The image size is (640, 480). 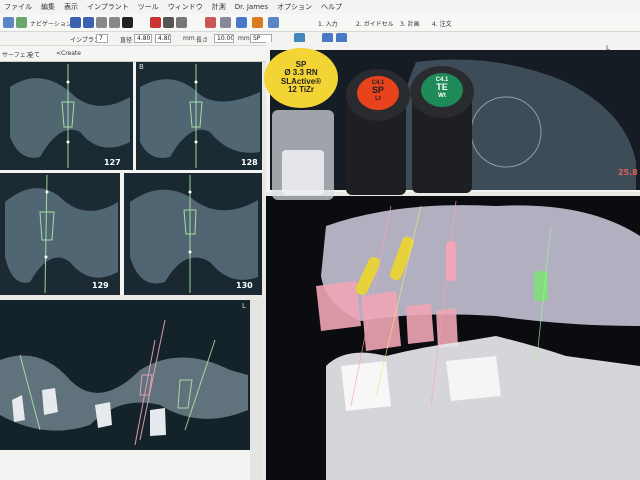 I want to click on vial-3-line-2: TE, so click(x=442, y=87).